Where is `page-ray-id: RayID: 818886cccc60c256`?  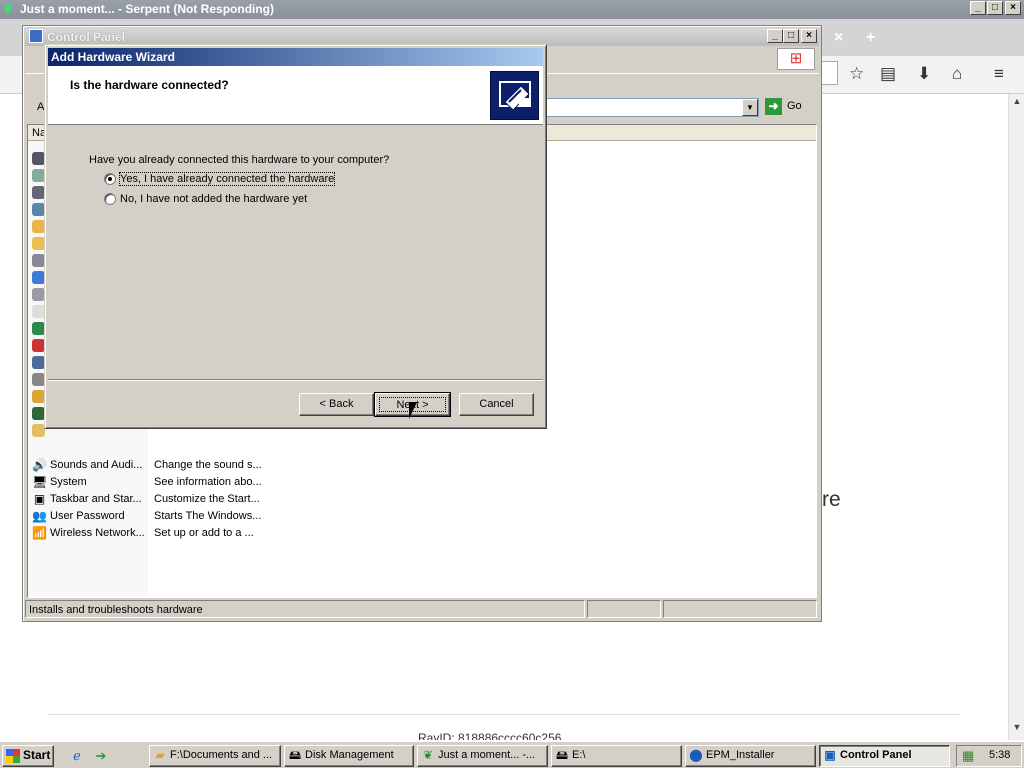
page-ray-id: RayID: 818886cccc60c256 is located at coordinates (490, 735).